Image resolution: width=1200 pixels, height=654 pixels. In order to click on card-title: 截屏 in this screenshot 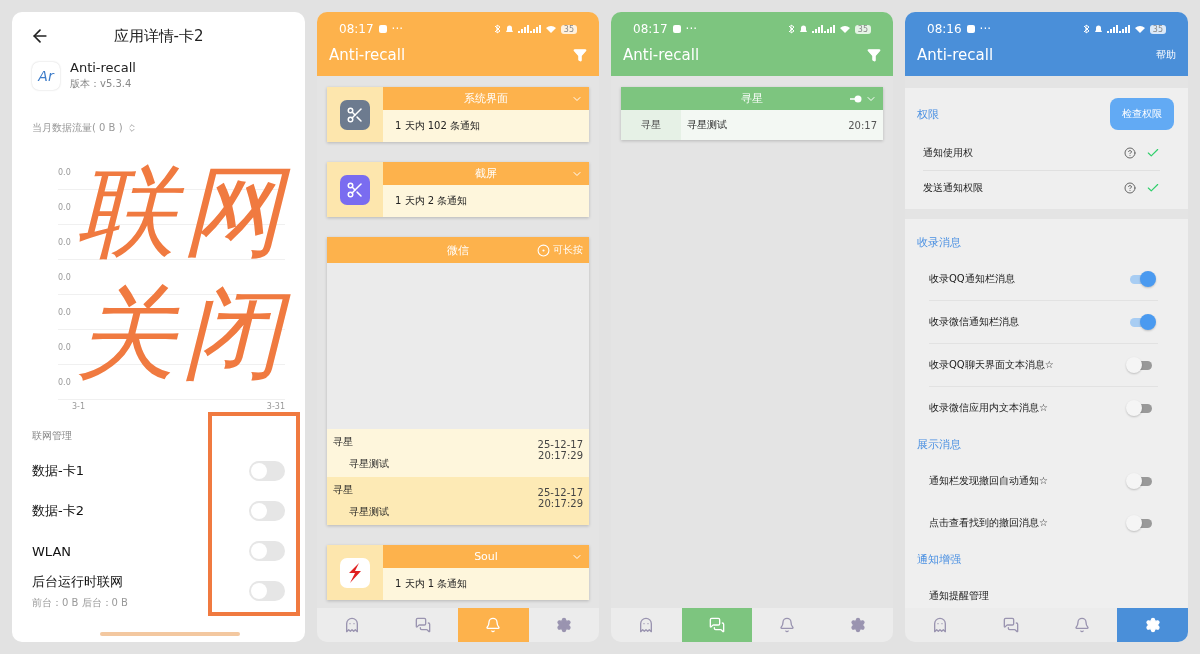, I will do `click(486, 173)`.